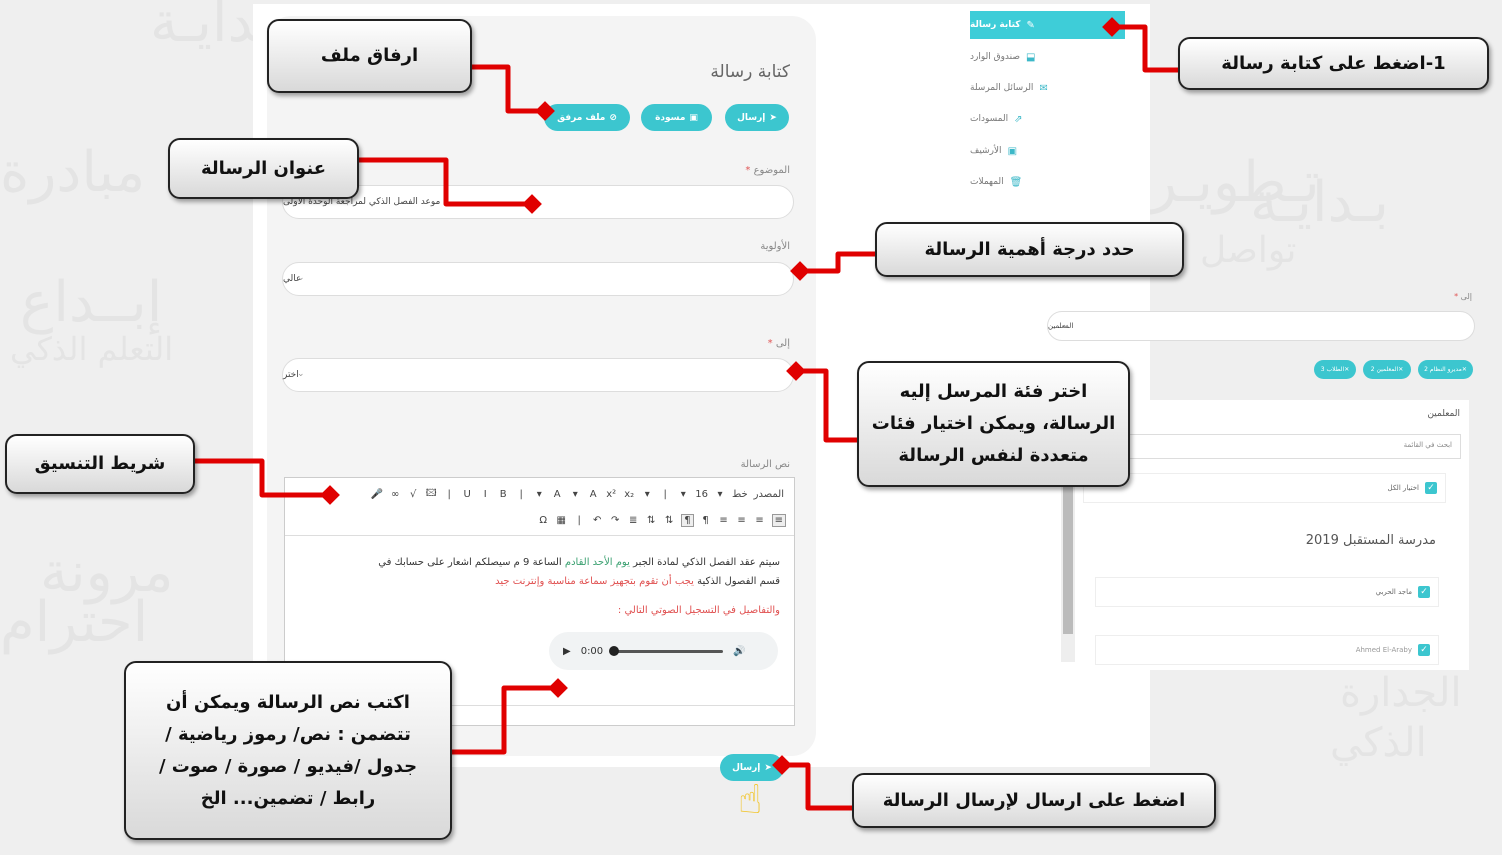  Describe the element at coordinates (263, 168) in the screenshot. I see `callout-subject: عنوان الرسالة` at that location.